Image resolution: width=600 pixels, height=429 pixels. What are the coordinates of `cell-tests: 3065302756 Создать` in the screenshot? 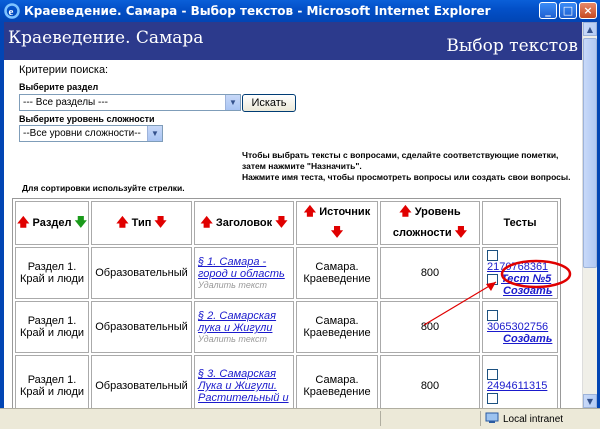 It's located at (520, 327).